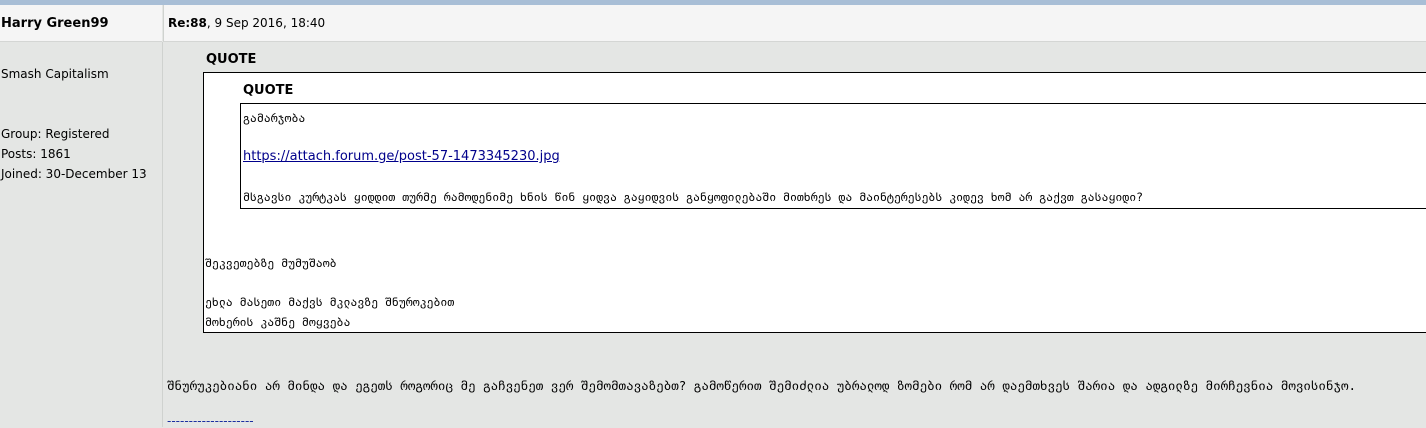  What do you see at coordinates (36, 154) in the screenshot?
I see `author-posts: Posts: 1861` at bounding box center [36, 154].